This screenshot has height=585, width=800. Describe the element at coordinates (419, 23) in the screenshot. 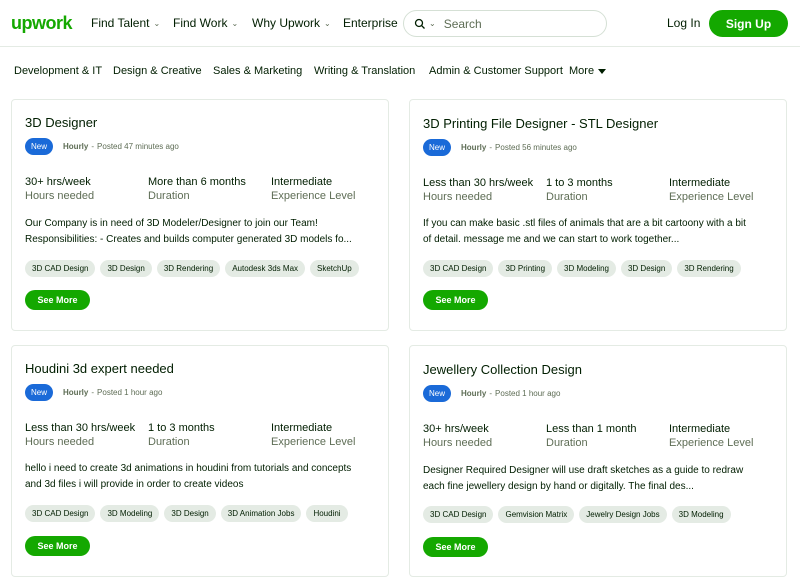

I see `search-icon` at that location.